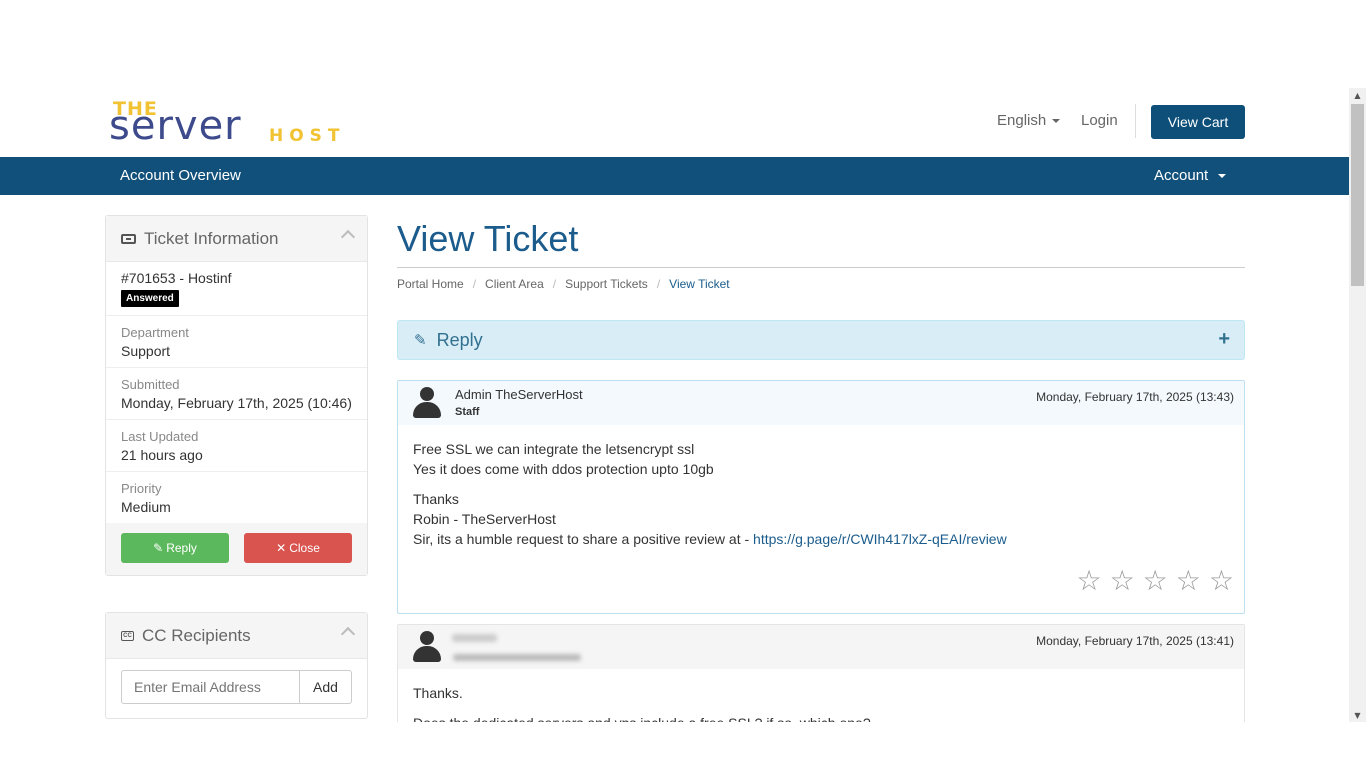  What do you see at coordinates (326, 687) in the screenshot?
I see `cc-add-button: Add` at bounding box center [326, 687].